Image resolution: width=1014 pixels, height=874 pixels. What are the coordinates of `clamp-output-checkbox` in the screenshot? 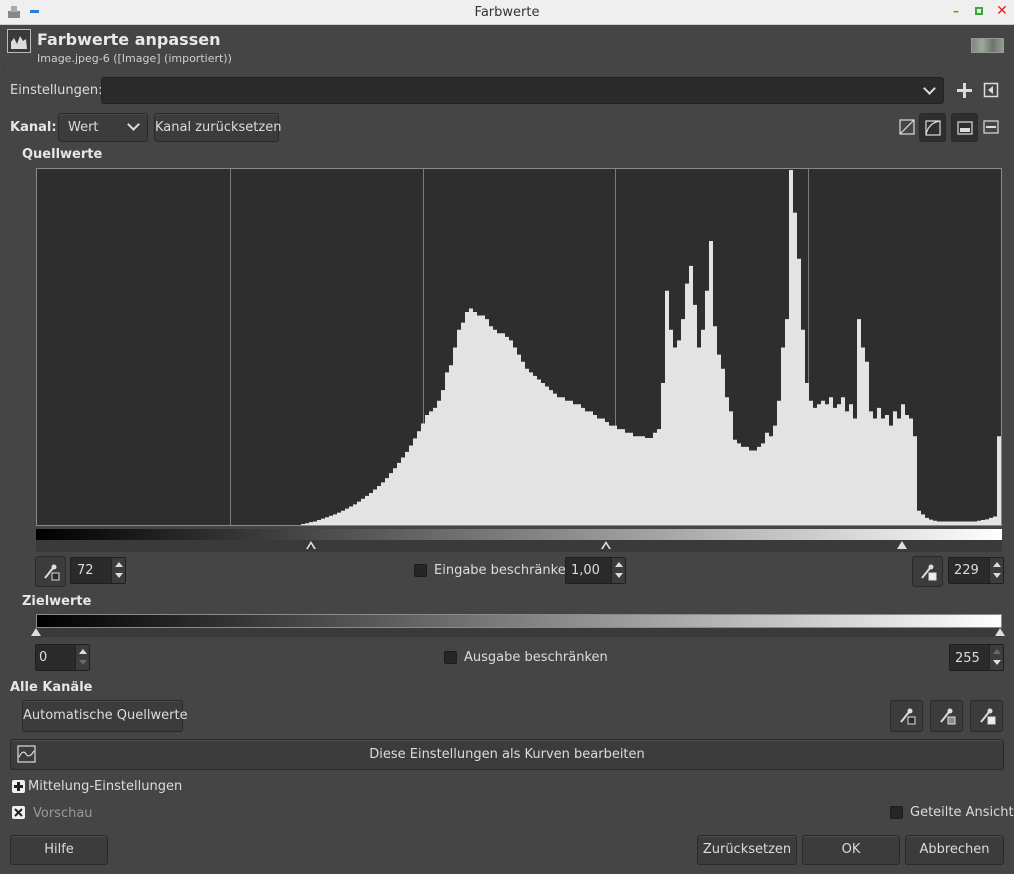 It's located at (450, 657).